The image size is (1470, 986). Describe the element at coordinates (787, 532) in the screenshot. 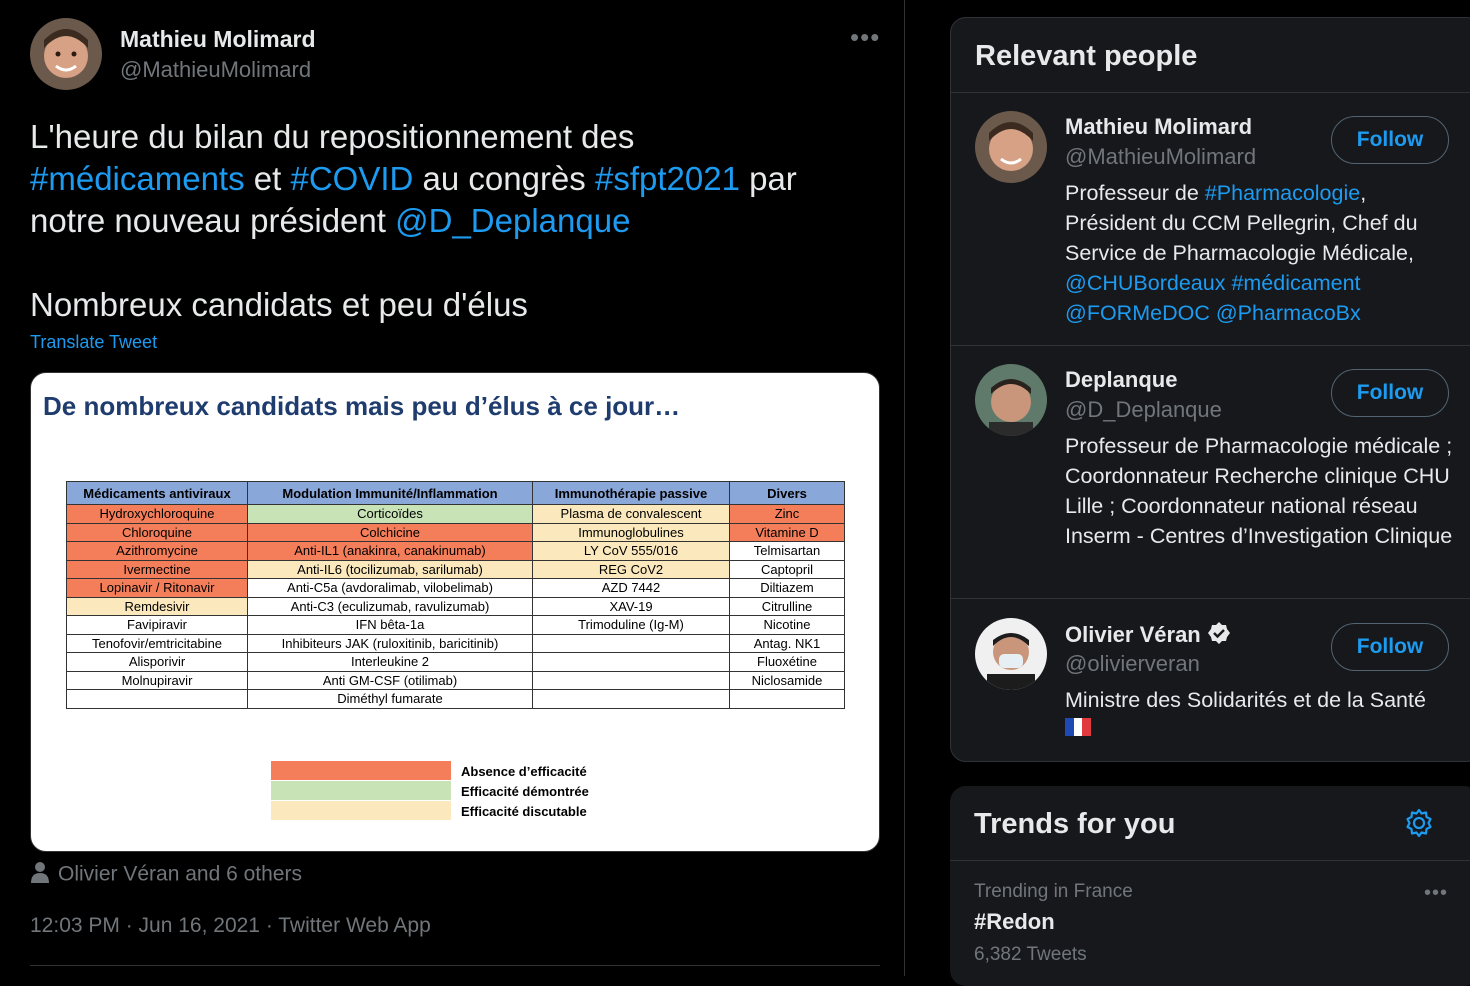

I see `table-cell: Vitamine D` at that location.